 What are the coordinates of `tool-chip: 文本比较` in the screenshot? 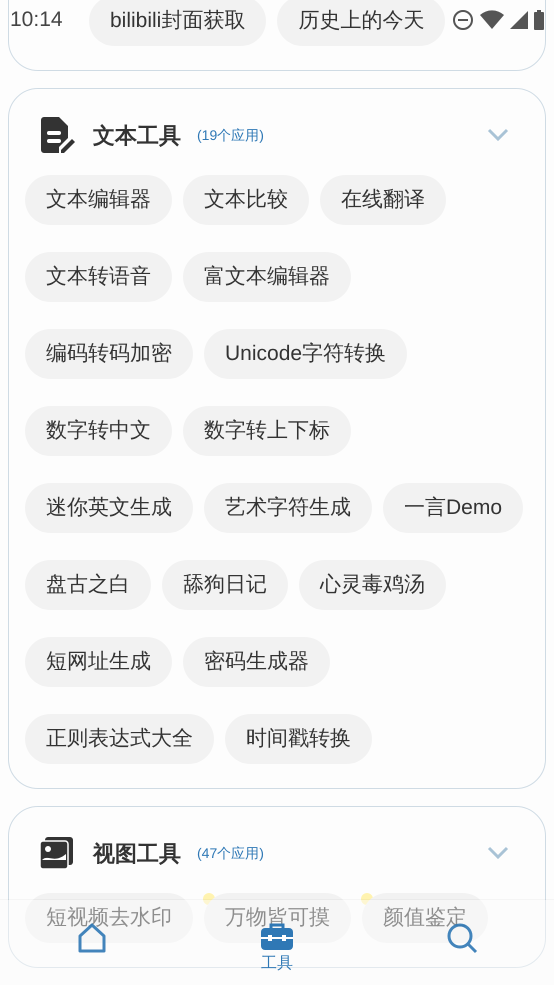 It's located at (246, 200).